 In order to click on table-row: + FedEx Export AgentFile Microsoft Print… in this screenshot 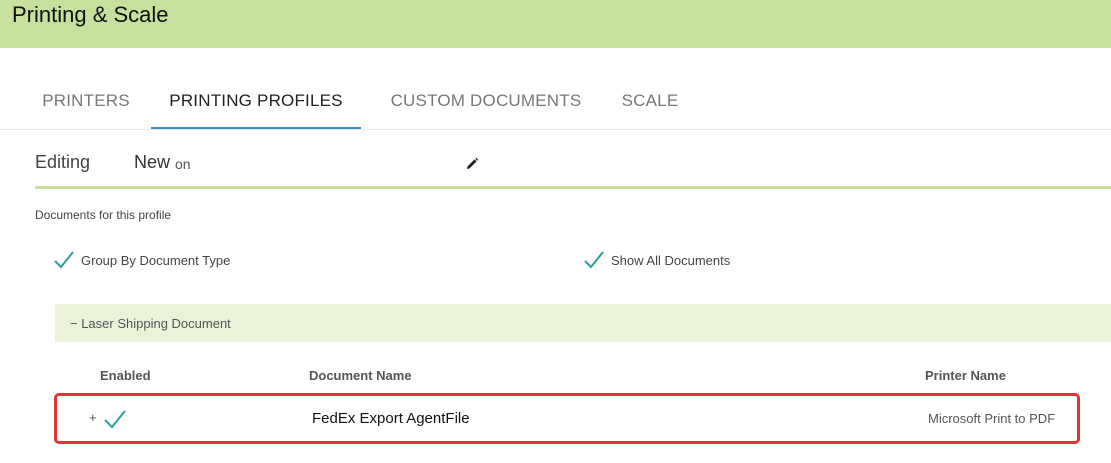, I will do `click(567, 418)`.